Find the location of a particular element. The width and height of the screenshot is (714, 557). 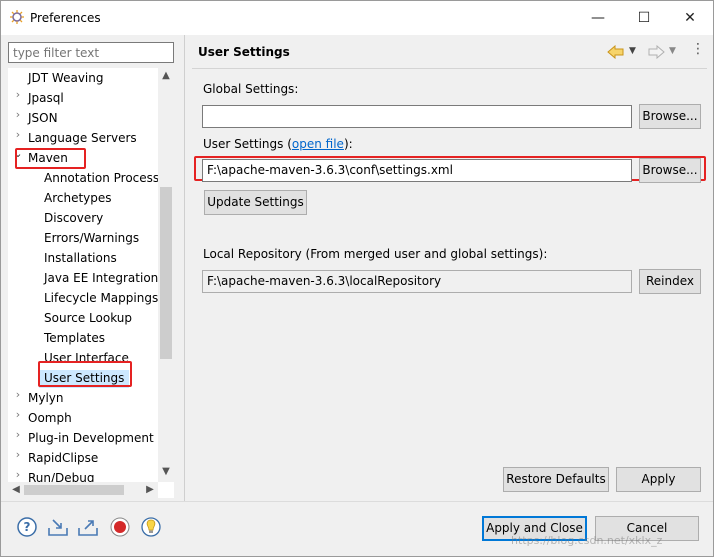

help-icon: ? is located at coordinates (27, 527).